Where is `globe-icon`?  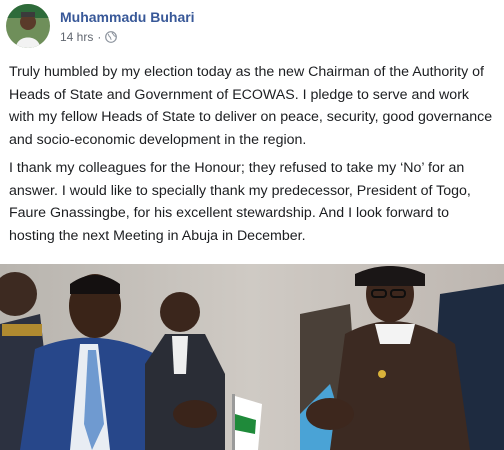
globe-icon is located at coordinates (111, 37).